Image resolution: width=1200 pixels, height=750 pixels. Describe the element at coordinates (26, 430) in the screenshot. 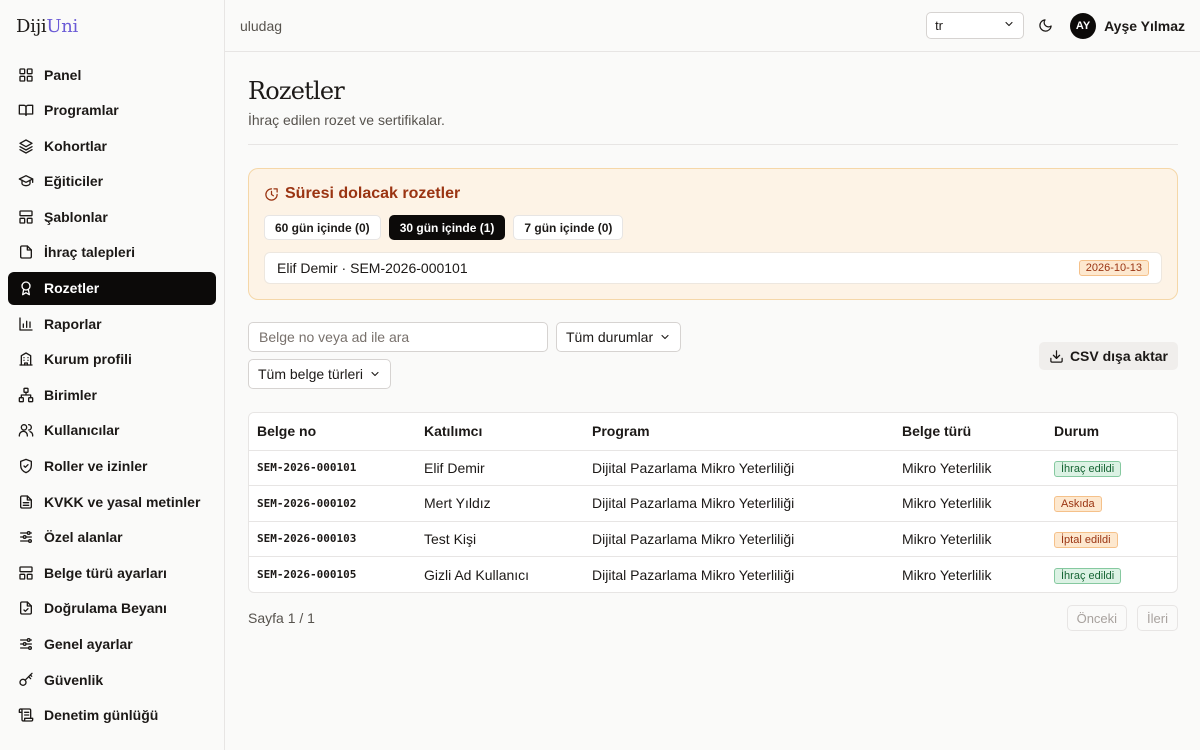

I see `users-icon` at that location.